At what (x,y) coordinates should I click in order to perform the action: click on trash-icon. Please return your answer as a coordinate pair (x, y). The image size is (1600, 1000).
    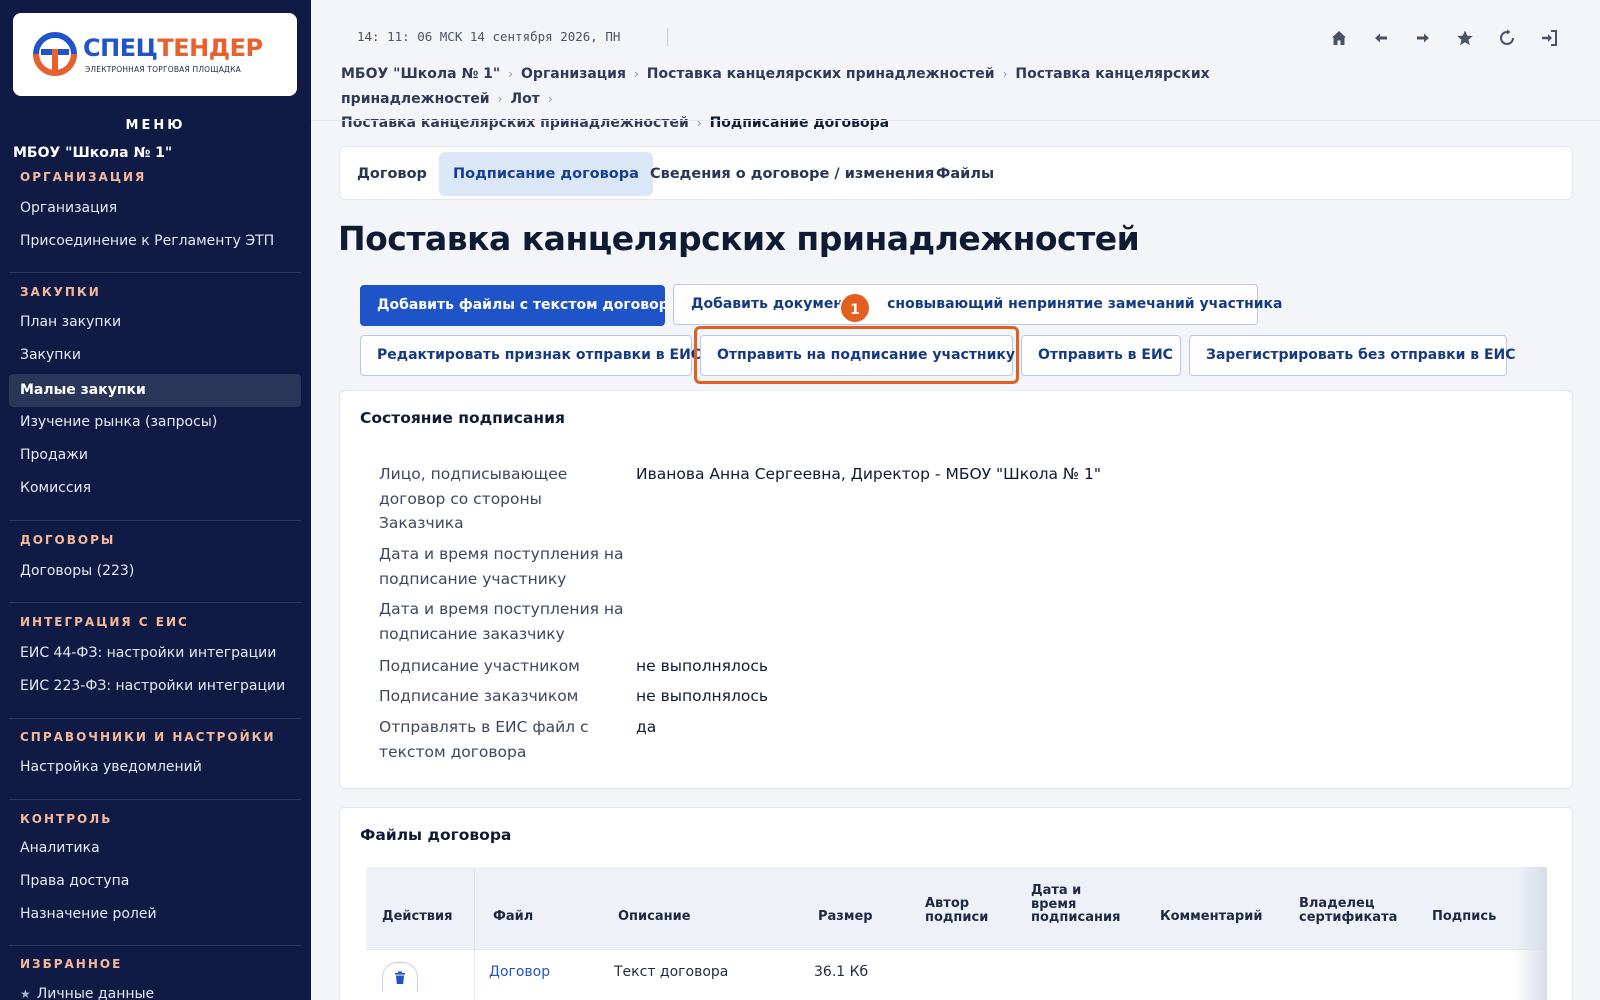
    Looking at the image, I should click on (400, 977).